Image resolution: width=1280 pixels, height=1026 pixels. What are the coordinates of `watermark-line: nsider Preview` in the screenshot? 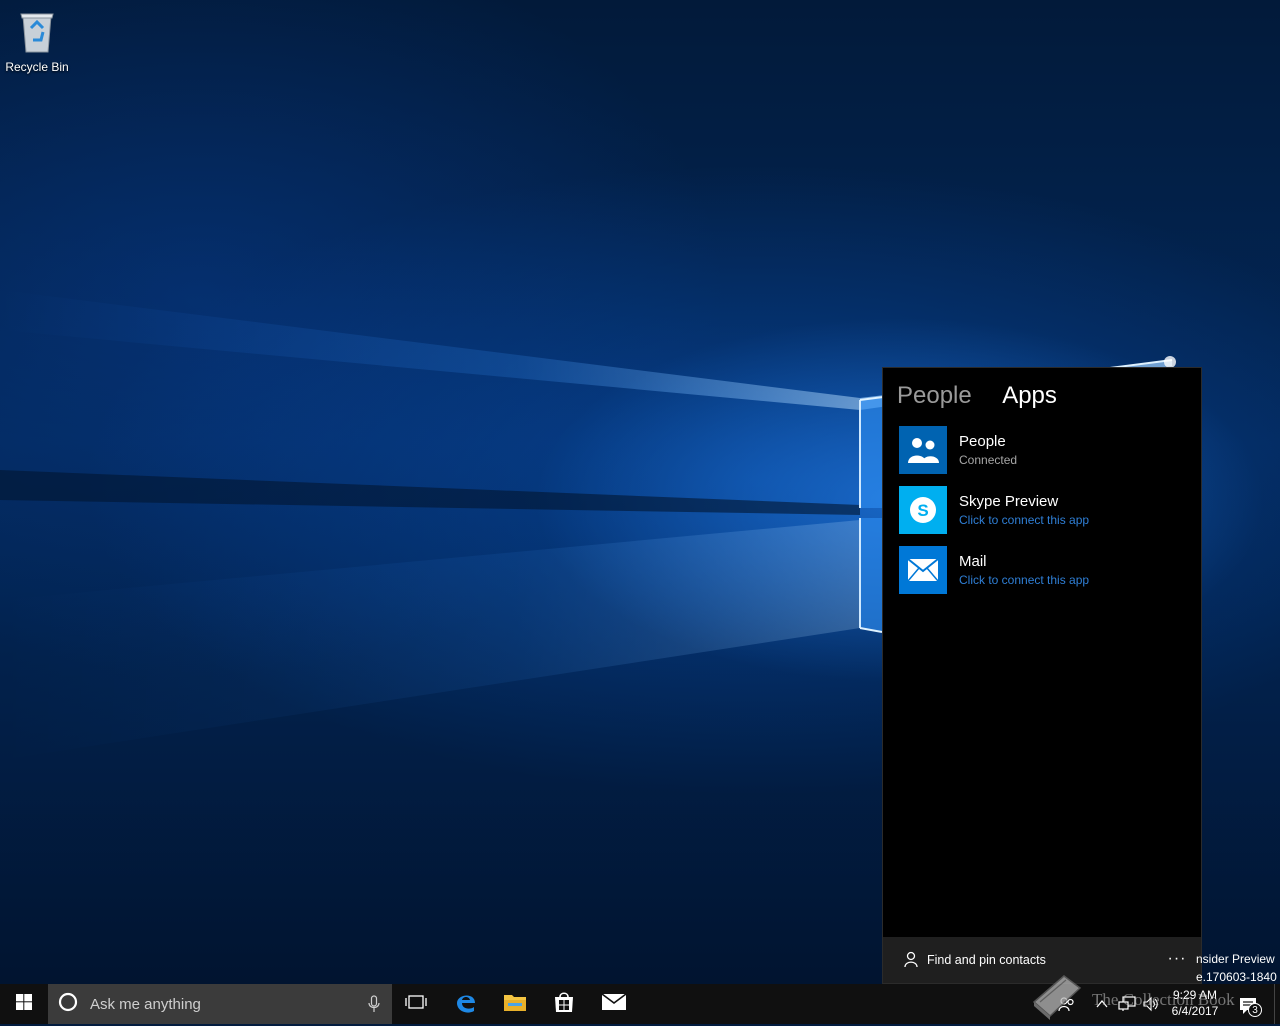 It's located at (1235, 959).